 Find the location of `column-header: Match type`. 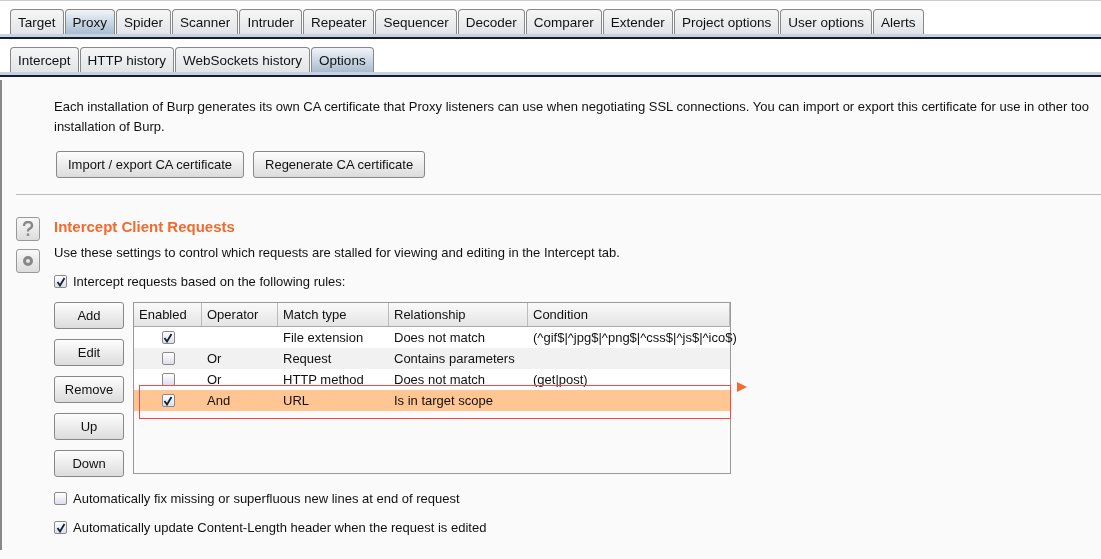

column-header: Match type is located at coordinates (333, 314).